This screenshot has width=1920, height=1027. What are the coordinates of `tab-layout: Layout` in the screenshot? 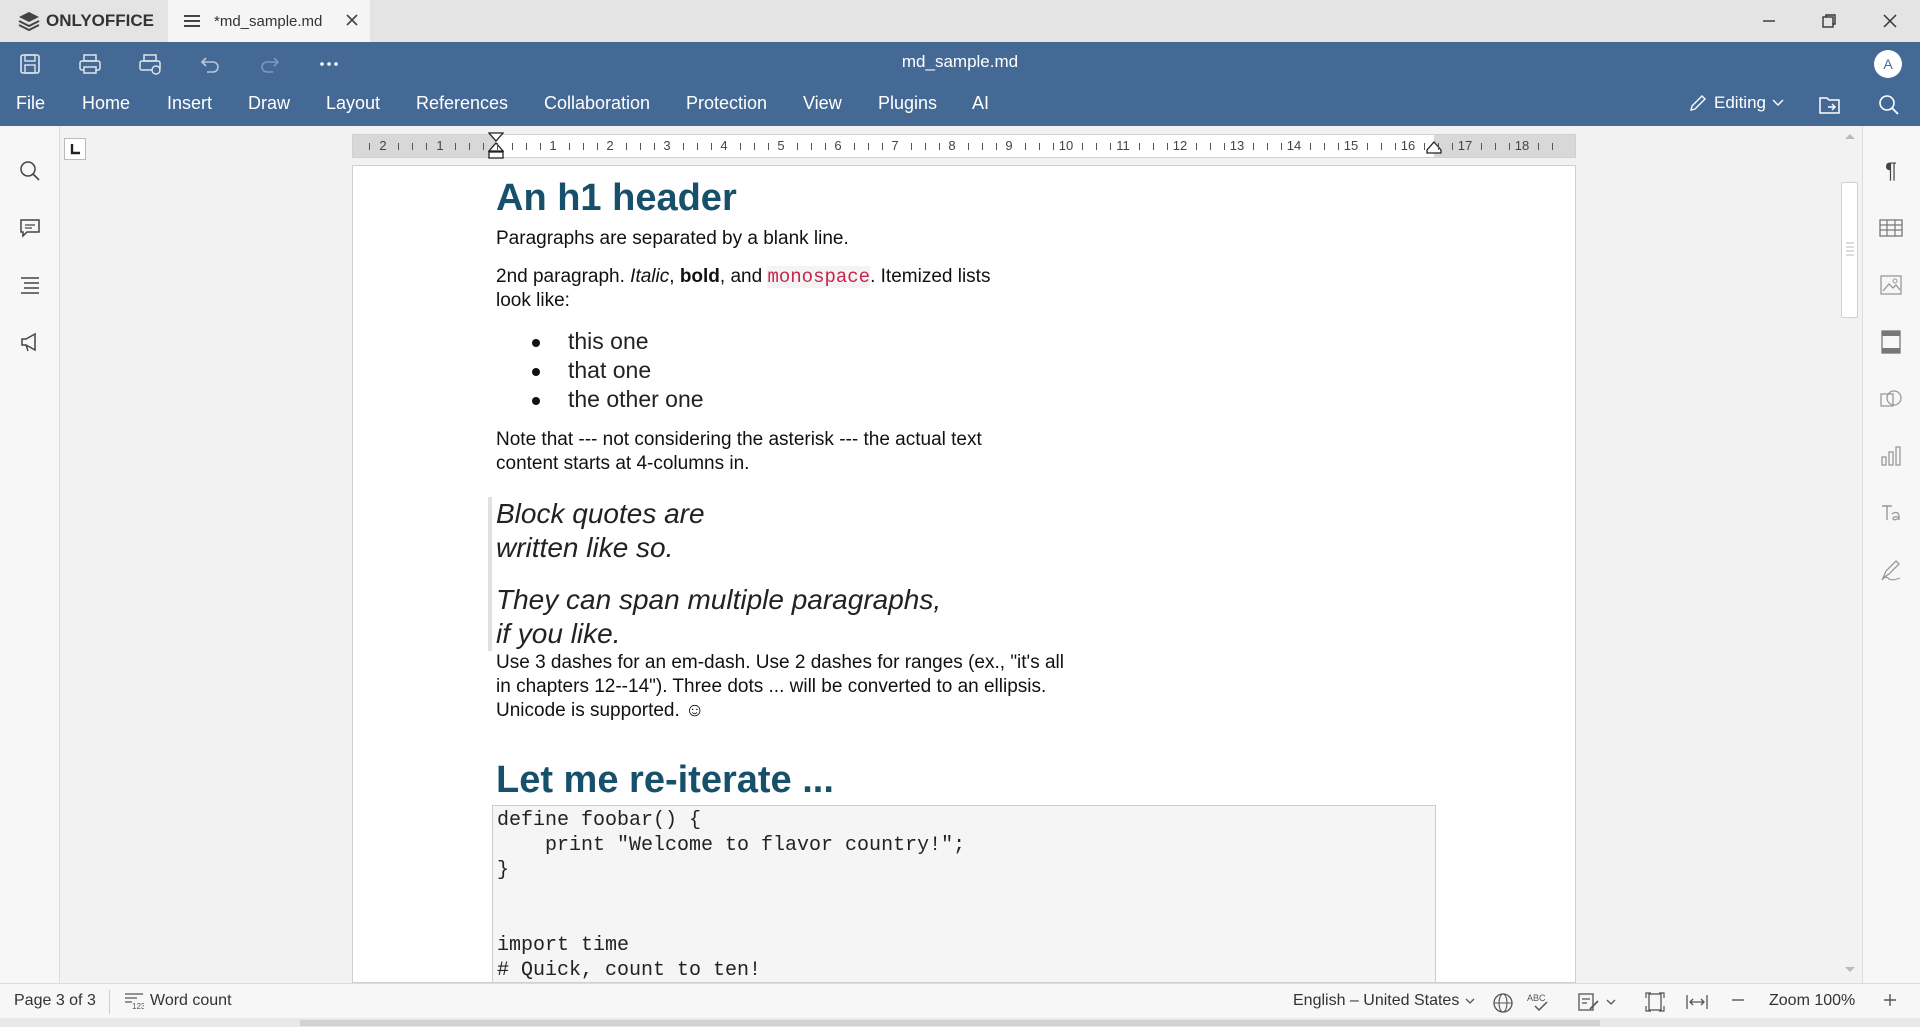 It's located at (353, 104).